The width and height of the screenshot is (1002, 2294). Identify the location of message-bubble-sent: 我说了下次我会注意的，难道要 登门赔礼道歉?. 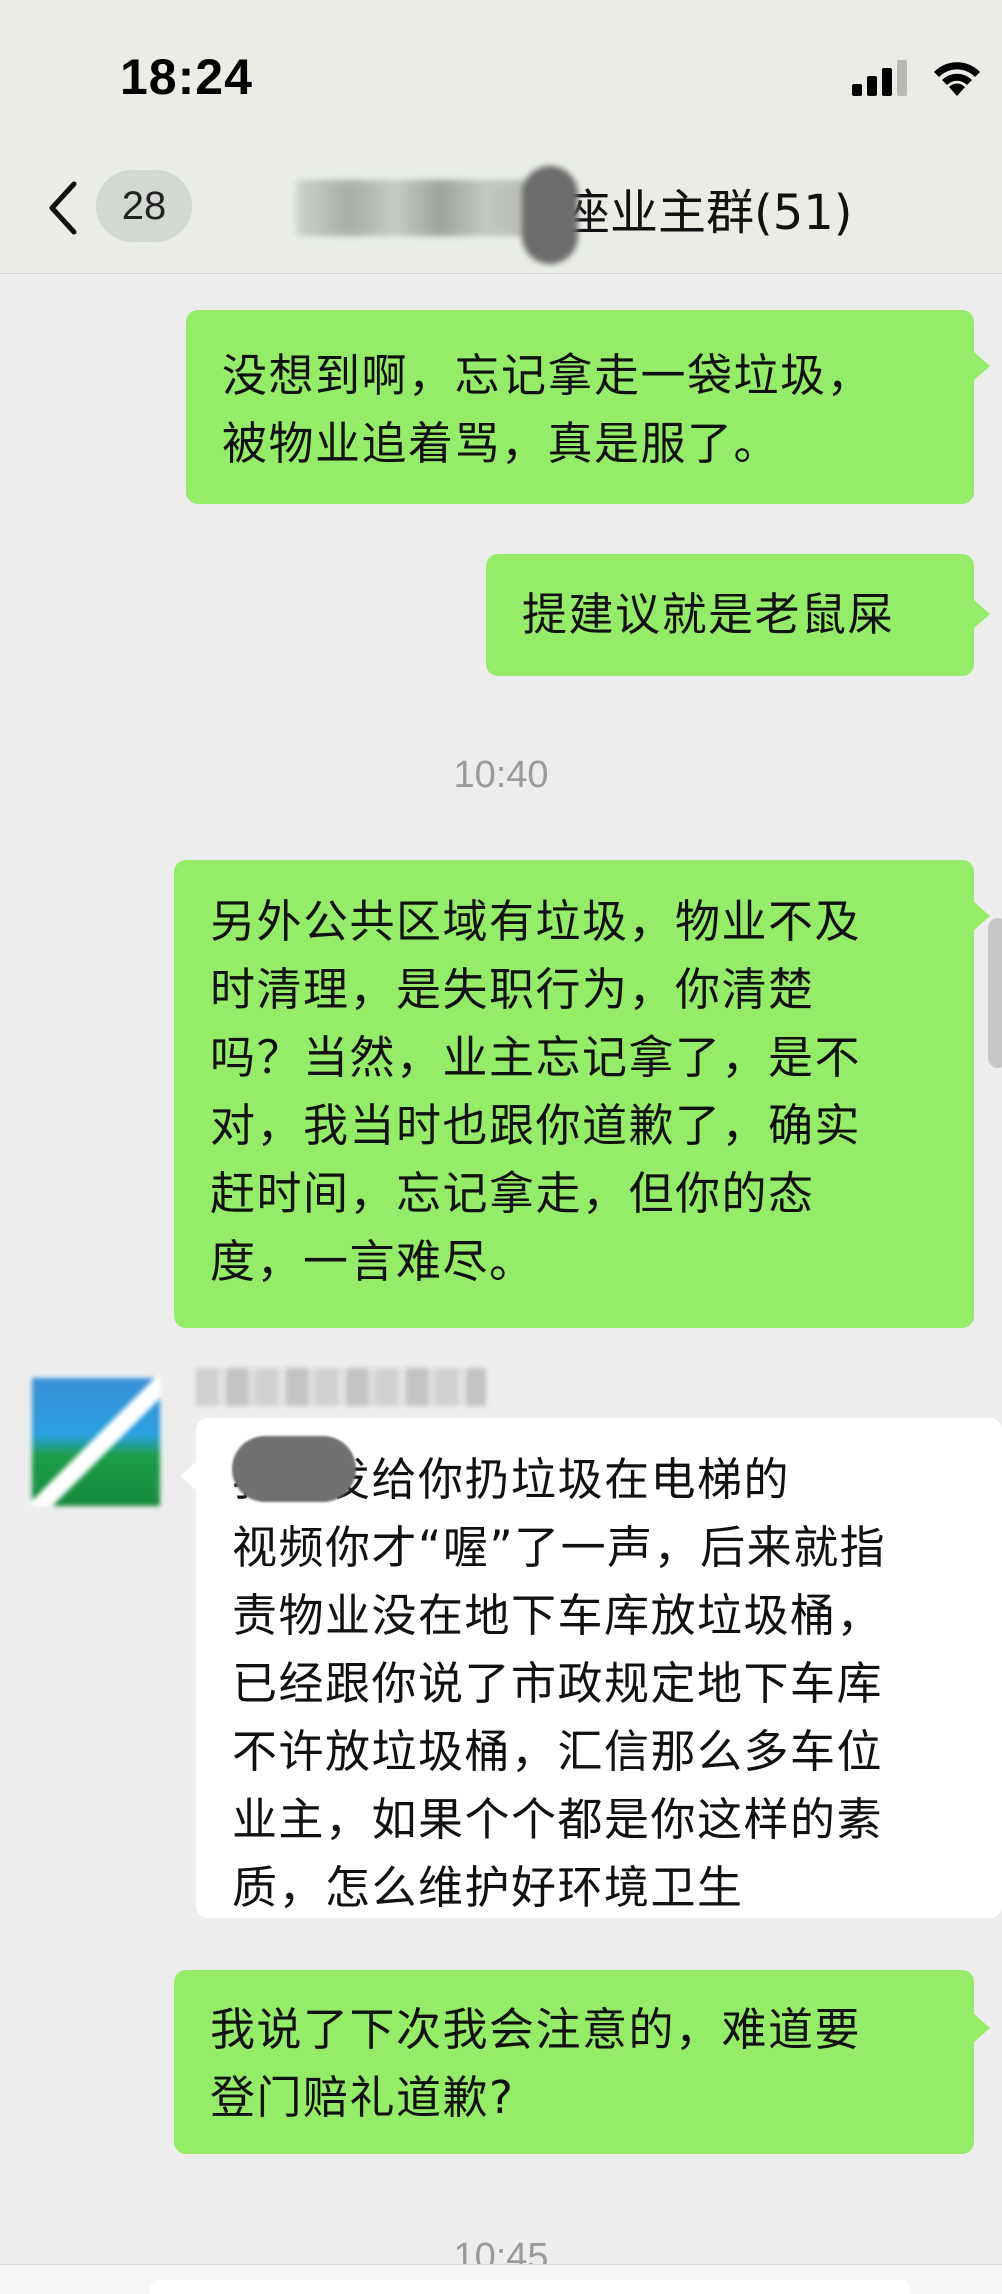
(574, 2062).